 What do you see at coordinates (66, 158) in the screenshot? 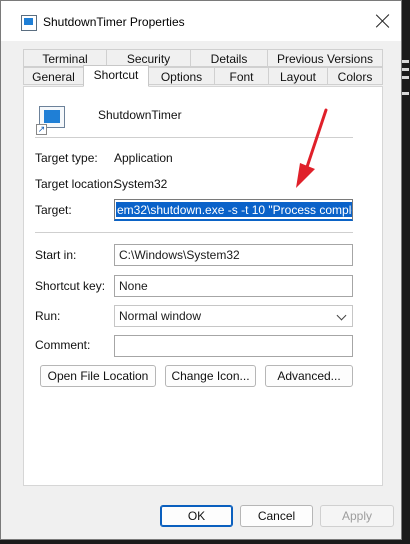
I see `target-type-label: Target type:` at bounding box center [66, 158].